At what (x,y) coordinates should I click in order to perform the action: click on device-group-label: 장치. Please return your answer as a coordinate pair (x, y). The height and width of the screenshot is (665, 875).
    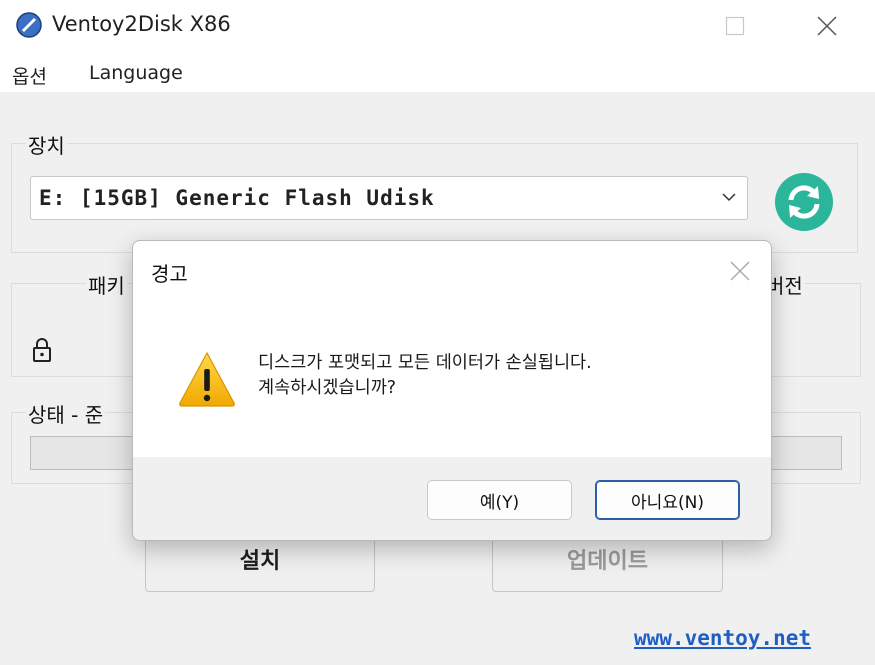
    Looking at the image, I should click on (46, 144).